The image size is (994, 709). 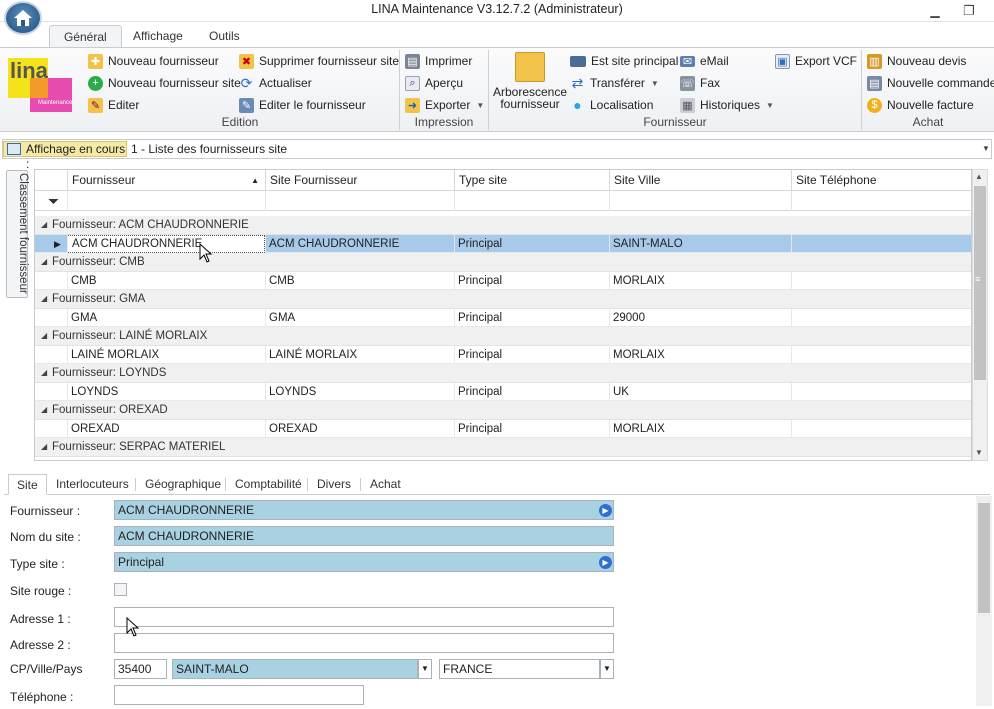 What do you see at coordinates (503, 262) in the screenshot?
I see `group-row: ◢ Fournisseur: CMB` at bounding box center [503, 262].